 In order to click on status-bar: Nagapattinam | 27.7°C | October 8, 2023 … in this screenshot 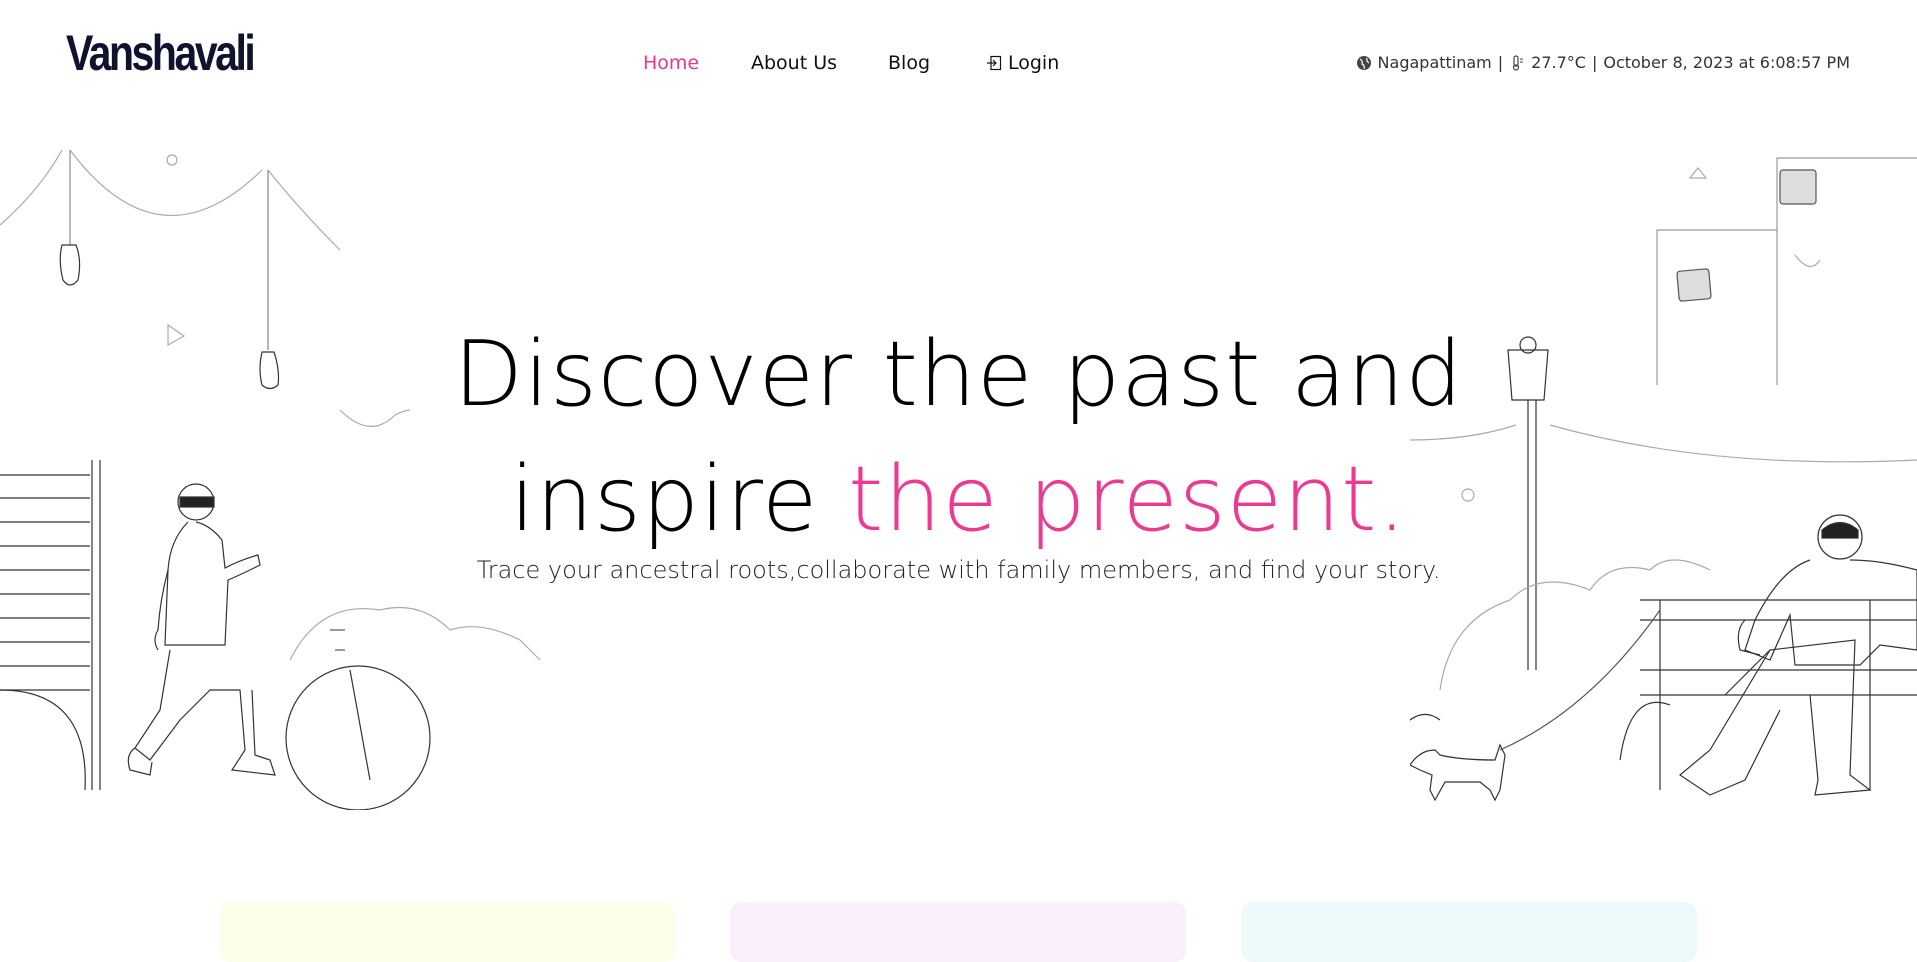, I will do `click(1603, 62)`.